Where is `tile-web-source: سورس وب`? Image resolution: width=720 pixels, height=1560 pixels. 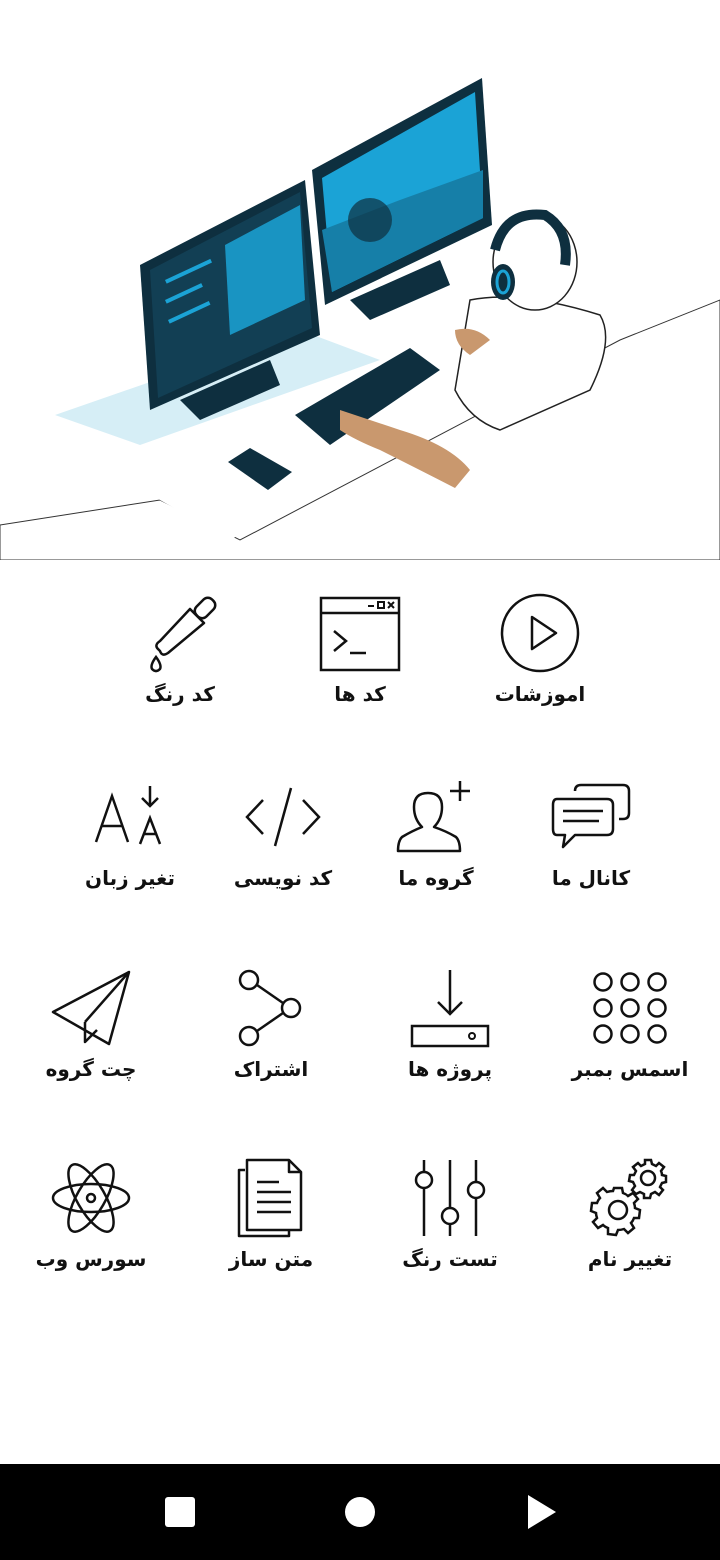
tile-web-source: سورس وب is located at coordinates (91, 1218).